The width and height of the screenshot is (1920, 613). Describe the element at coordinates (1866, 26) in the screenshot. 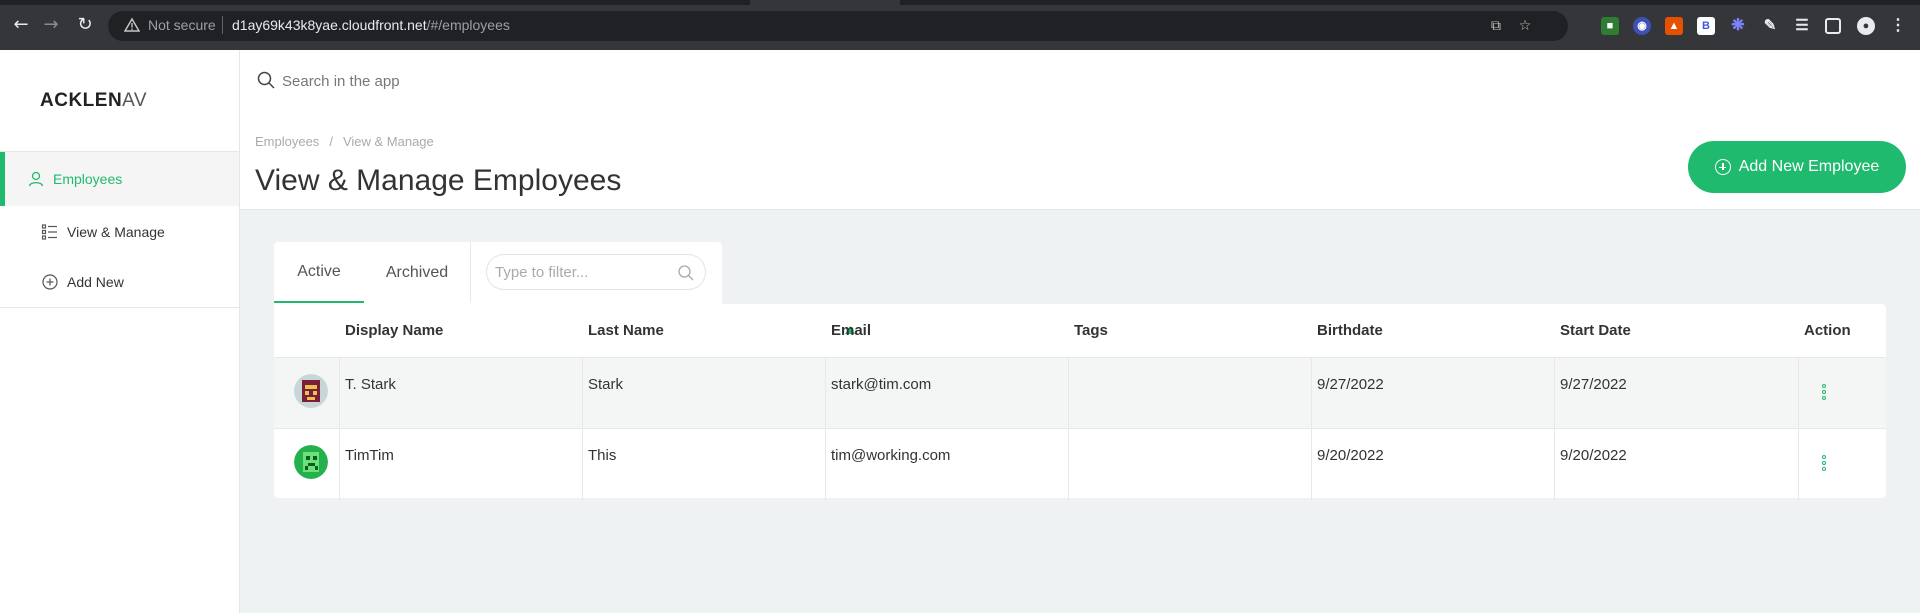

I see `profile-icon: ●` at that location.